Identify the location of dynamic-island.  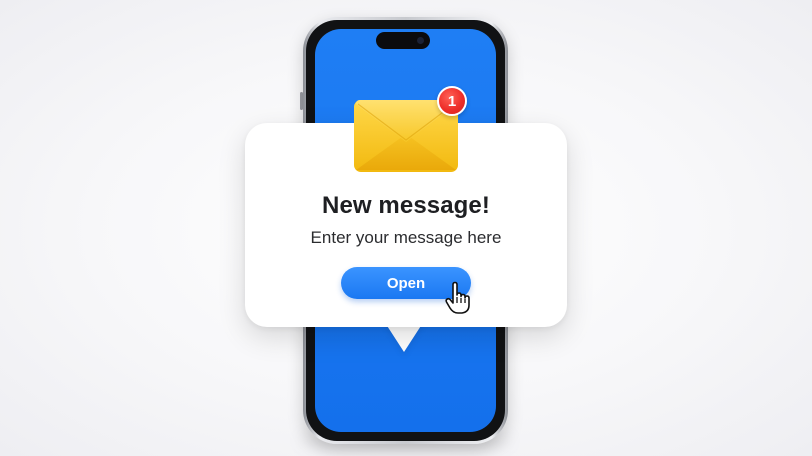
(403, 40).